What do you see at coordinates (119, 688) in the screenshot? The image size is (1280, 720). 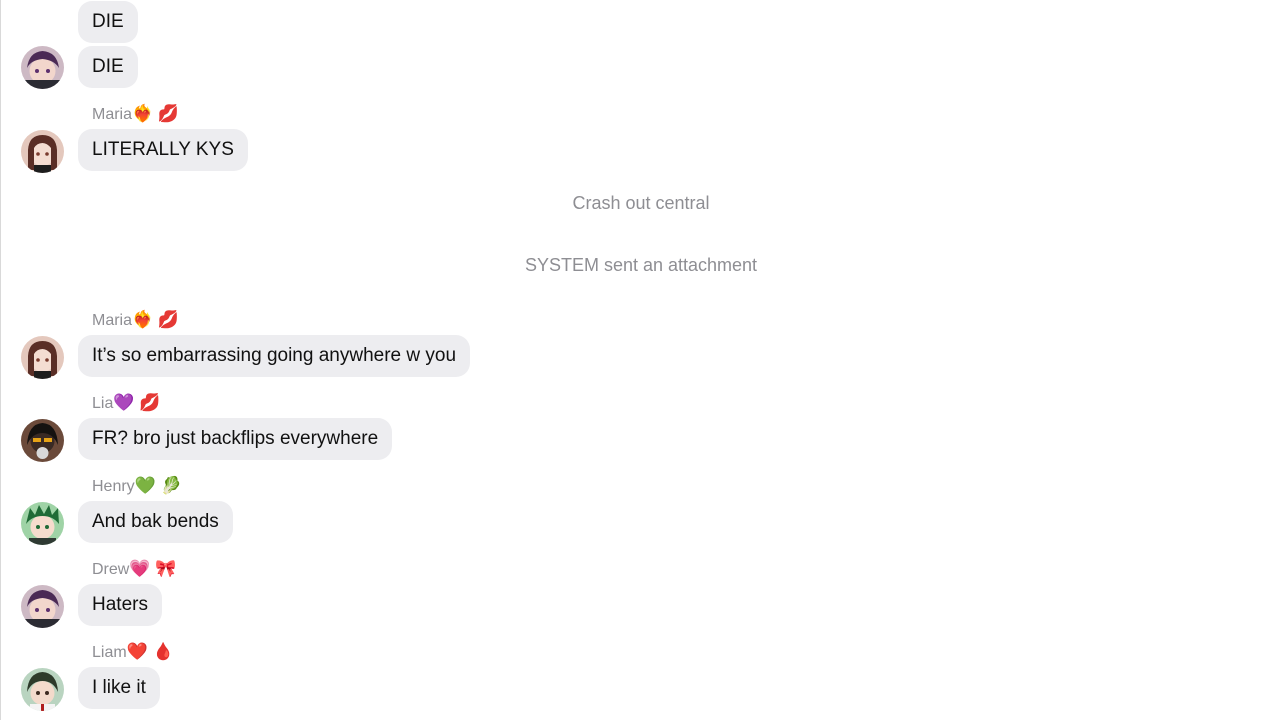 I see `message-bubble: I like it` at bounding box center [119, 688].